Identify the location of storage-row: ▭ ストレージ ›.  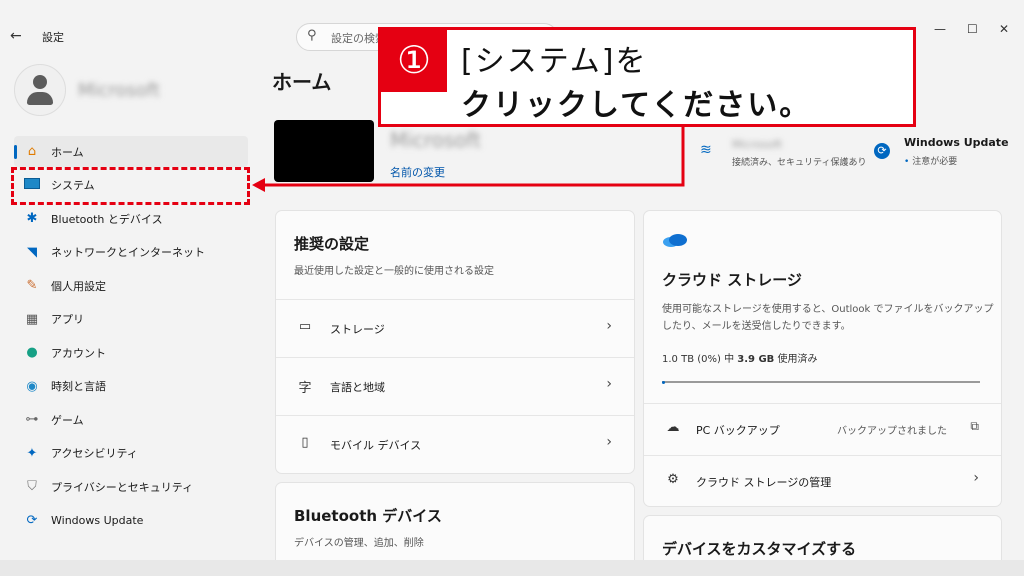
(455, 328).